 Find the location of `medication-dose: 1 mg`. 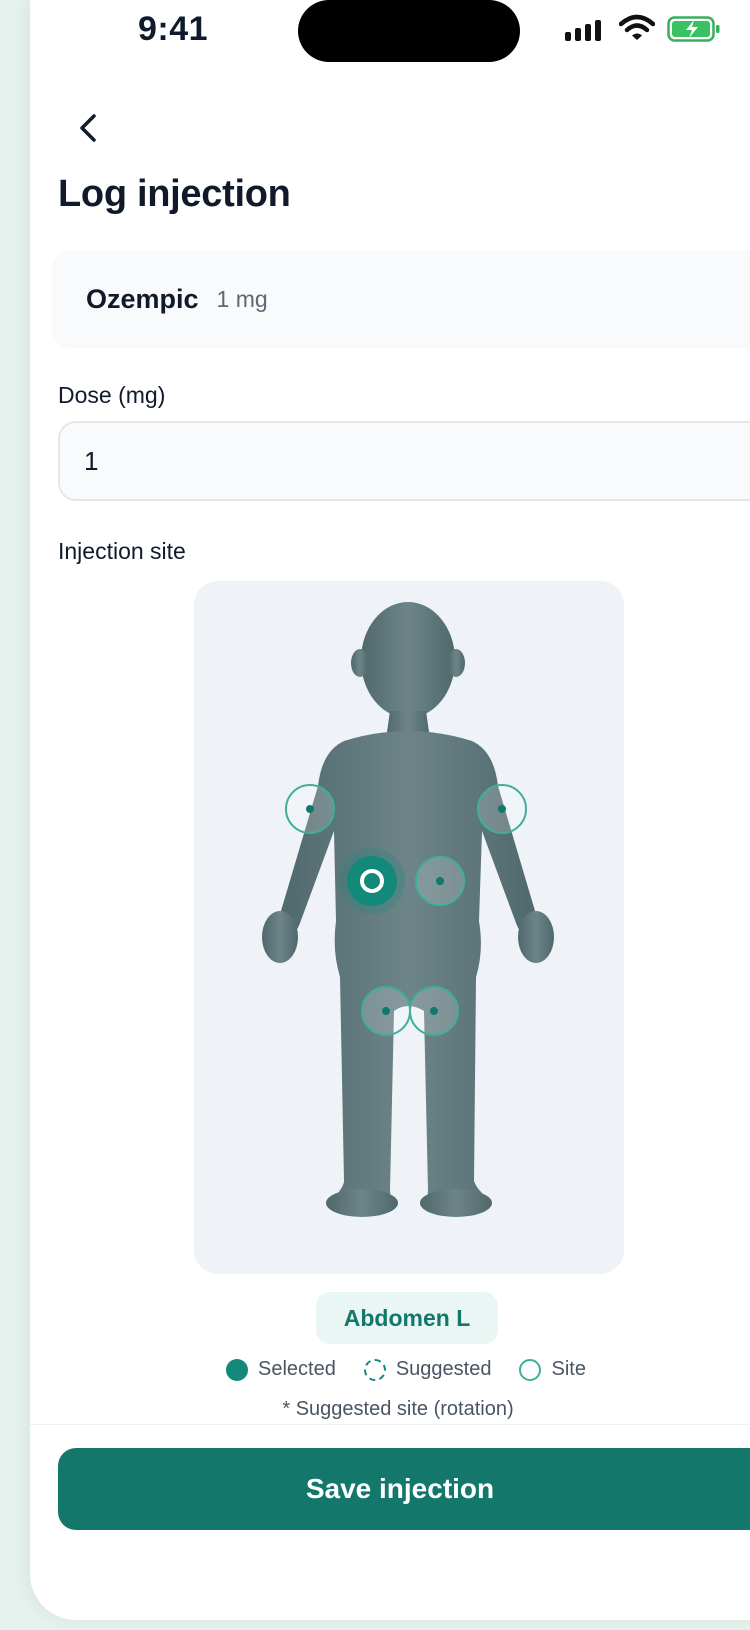

medication-dose: 1 mg is located at coordinates (242, 298).